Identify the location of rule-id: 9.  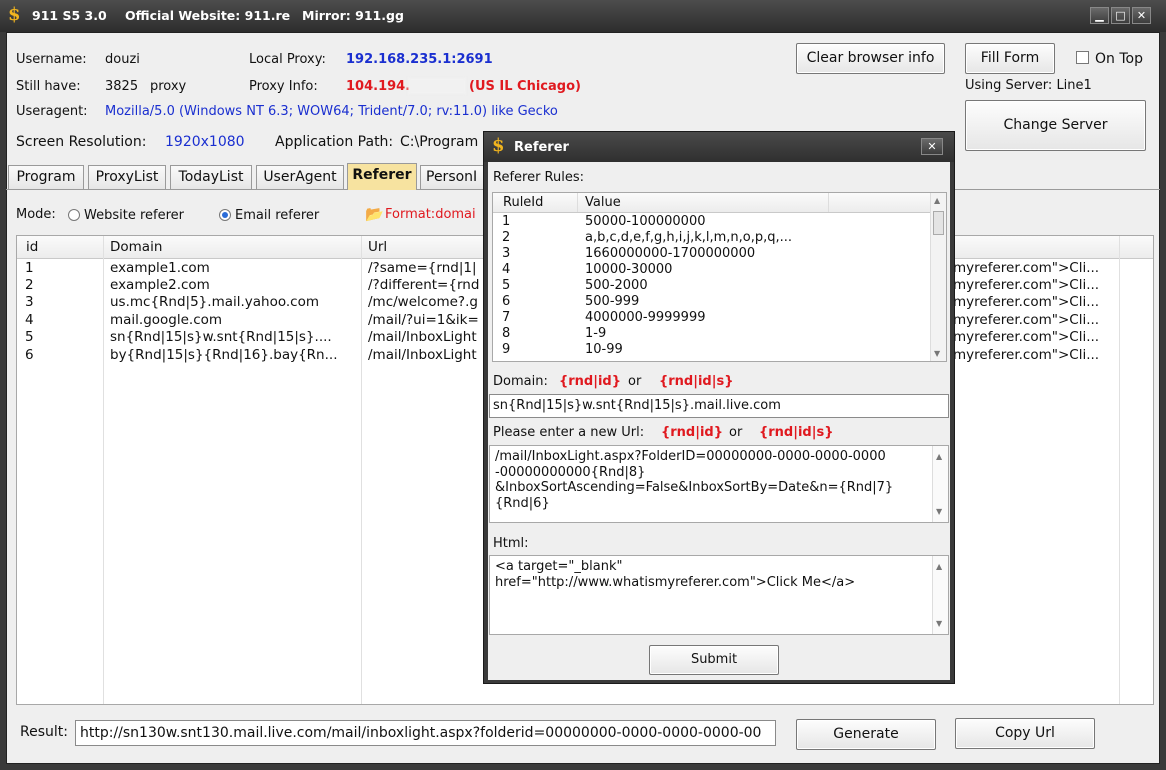
(506, 349).